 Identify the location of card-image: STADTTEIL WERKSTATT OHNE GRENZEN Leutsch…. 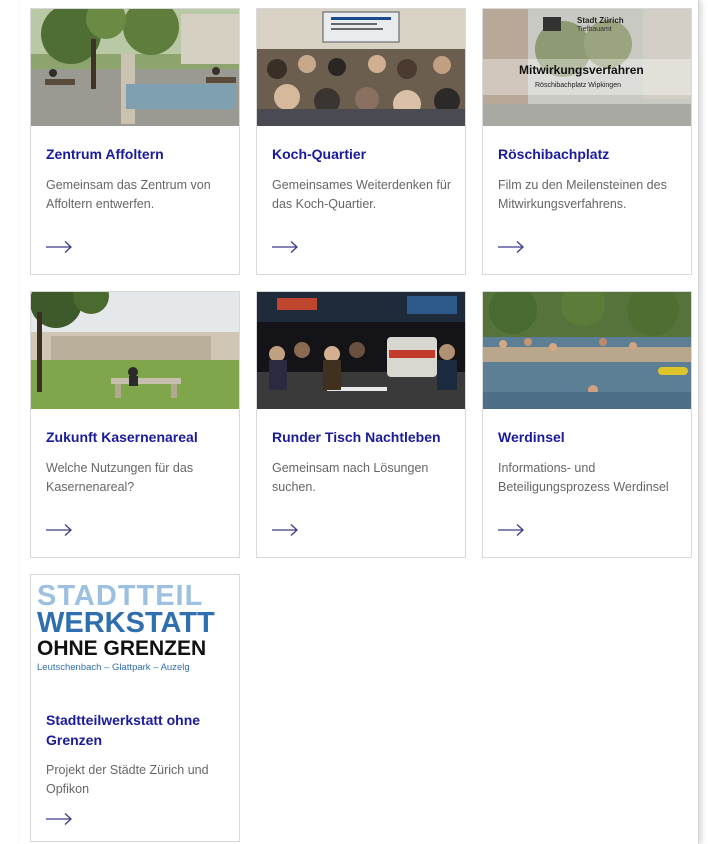
(135, 633).